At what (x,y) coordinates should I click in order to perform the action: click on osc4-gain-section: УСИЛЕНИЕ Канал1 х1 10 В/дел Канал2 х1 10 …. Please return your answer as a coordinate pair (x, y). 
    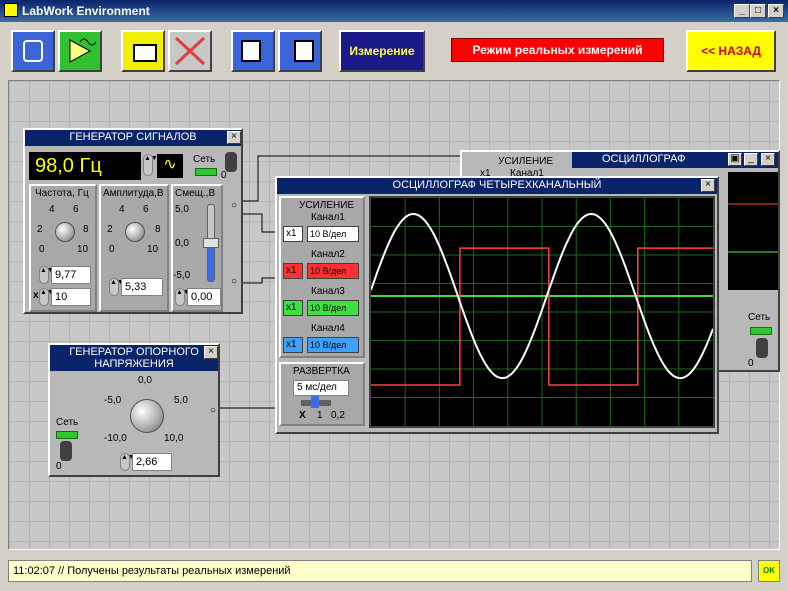
    Looking at the image, I should click on (322, 277).